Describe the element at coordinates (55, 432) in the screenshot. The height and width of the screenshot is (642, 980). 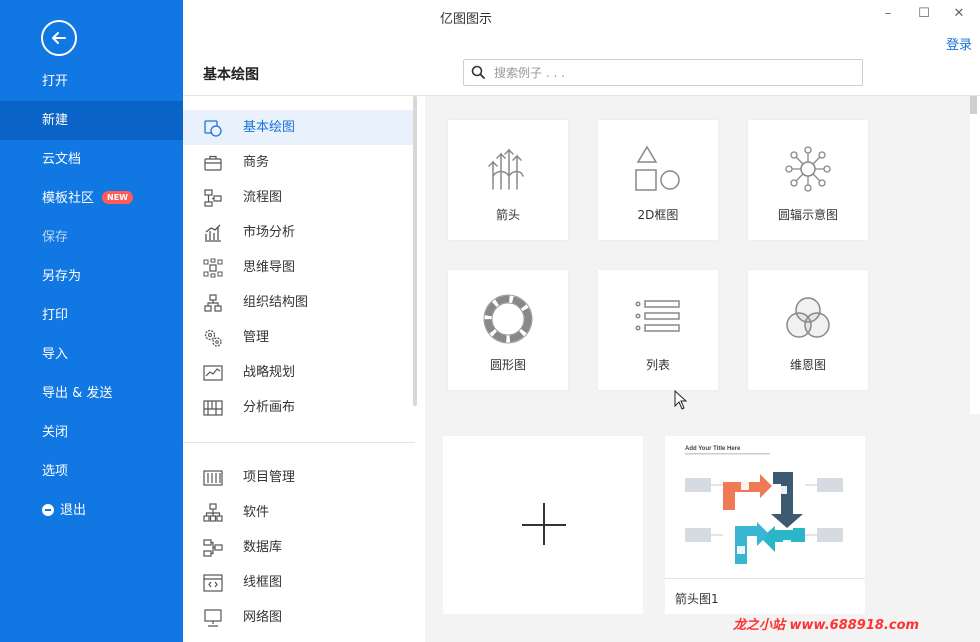
I see `sidebar-item-label: 关闭` at that location.